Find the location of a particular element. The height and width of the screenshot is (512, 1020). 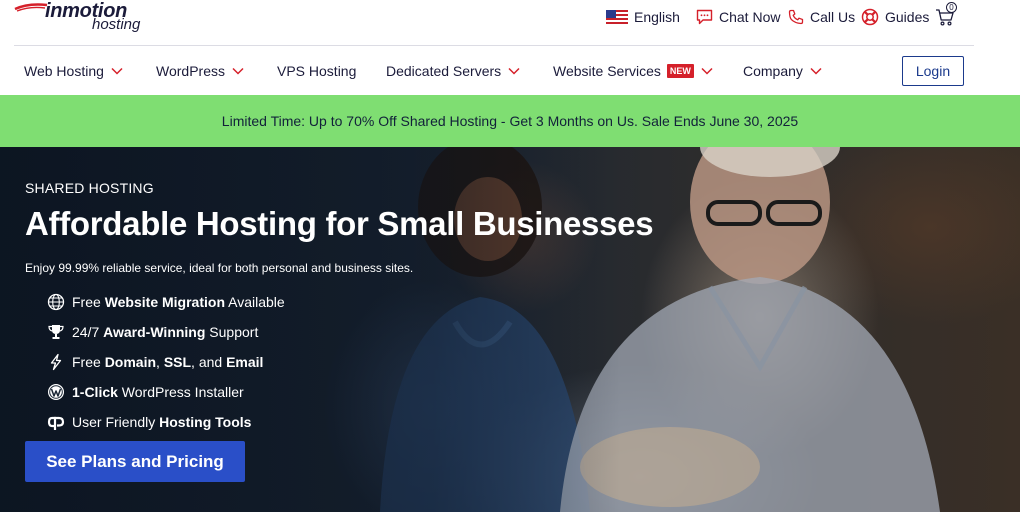

globe-icon is located at coordinates (56, 302).